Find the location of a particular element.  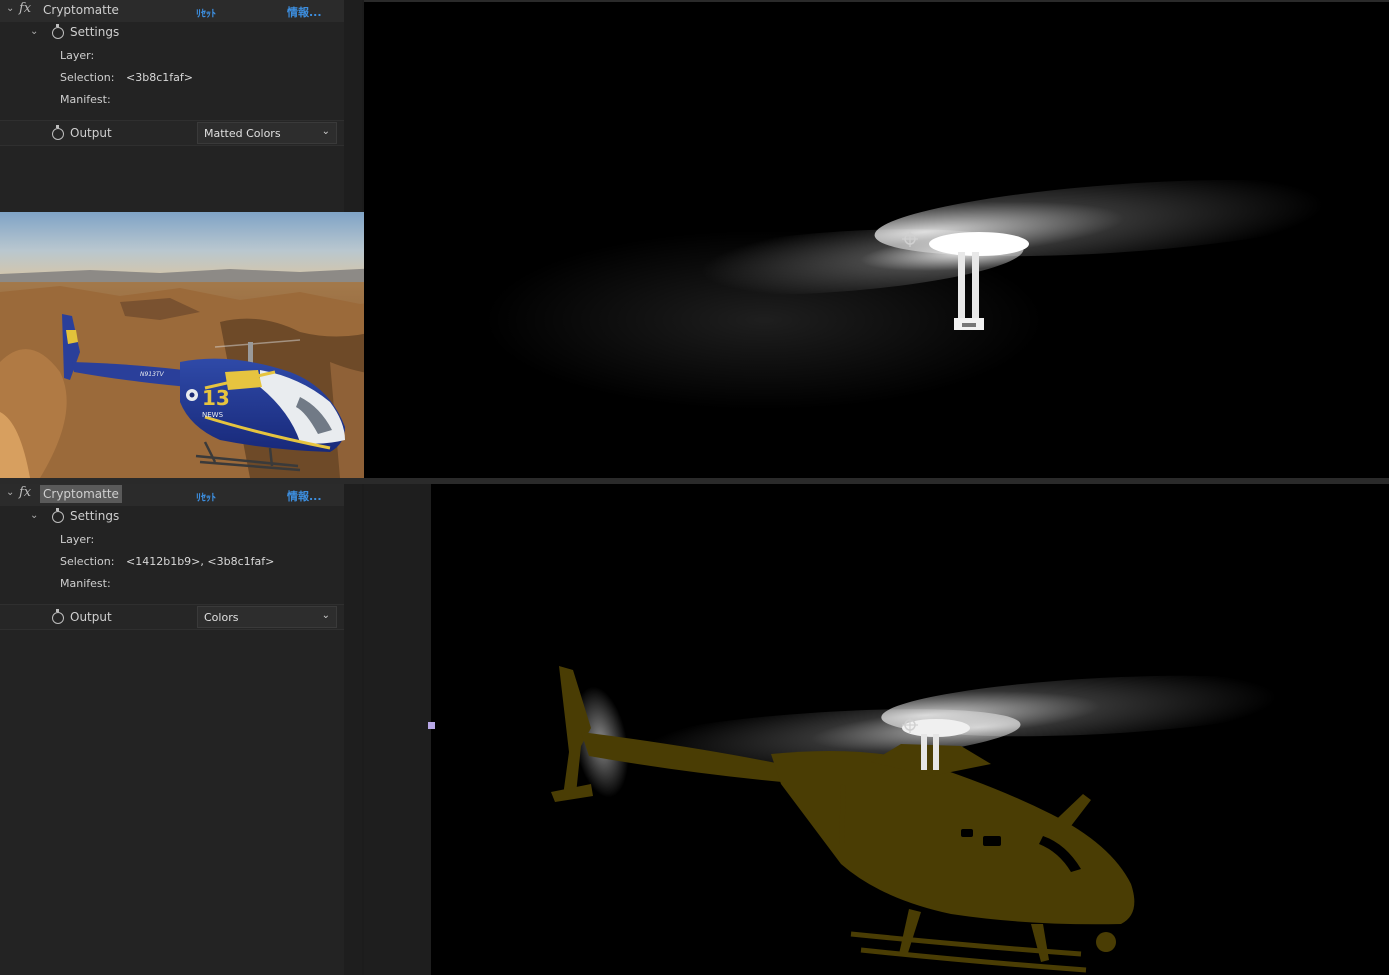

selection-value: <3b8c1faf> is located at coordinates (159, 77).